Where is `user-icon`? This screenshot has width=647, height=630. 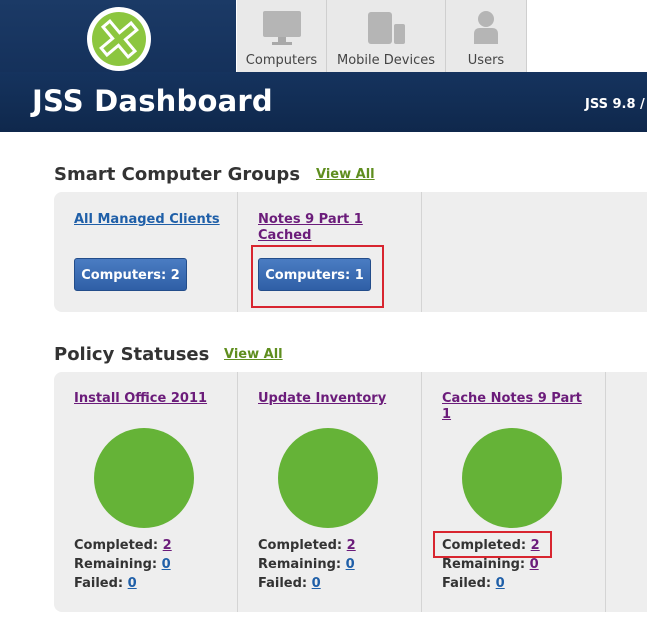
user-icon is located at coordinates (486, 27).